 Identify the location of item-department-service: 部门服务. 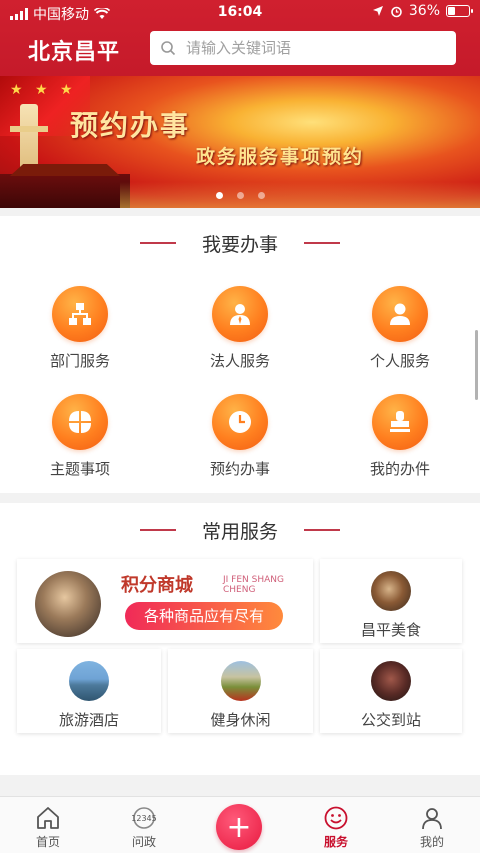
(80, 328).